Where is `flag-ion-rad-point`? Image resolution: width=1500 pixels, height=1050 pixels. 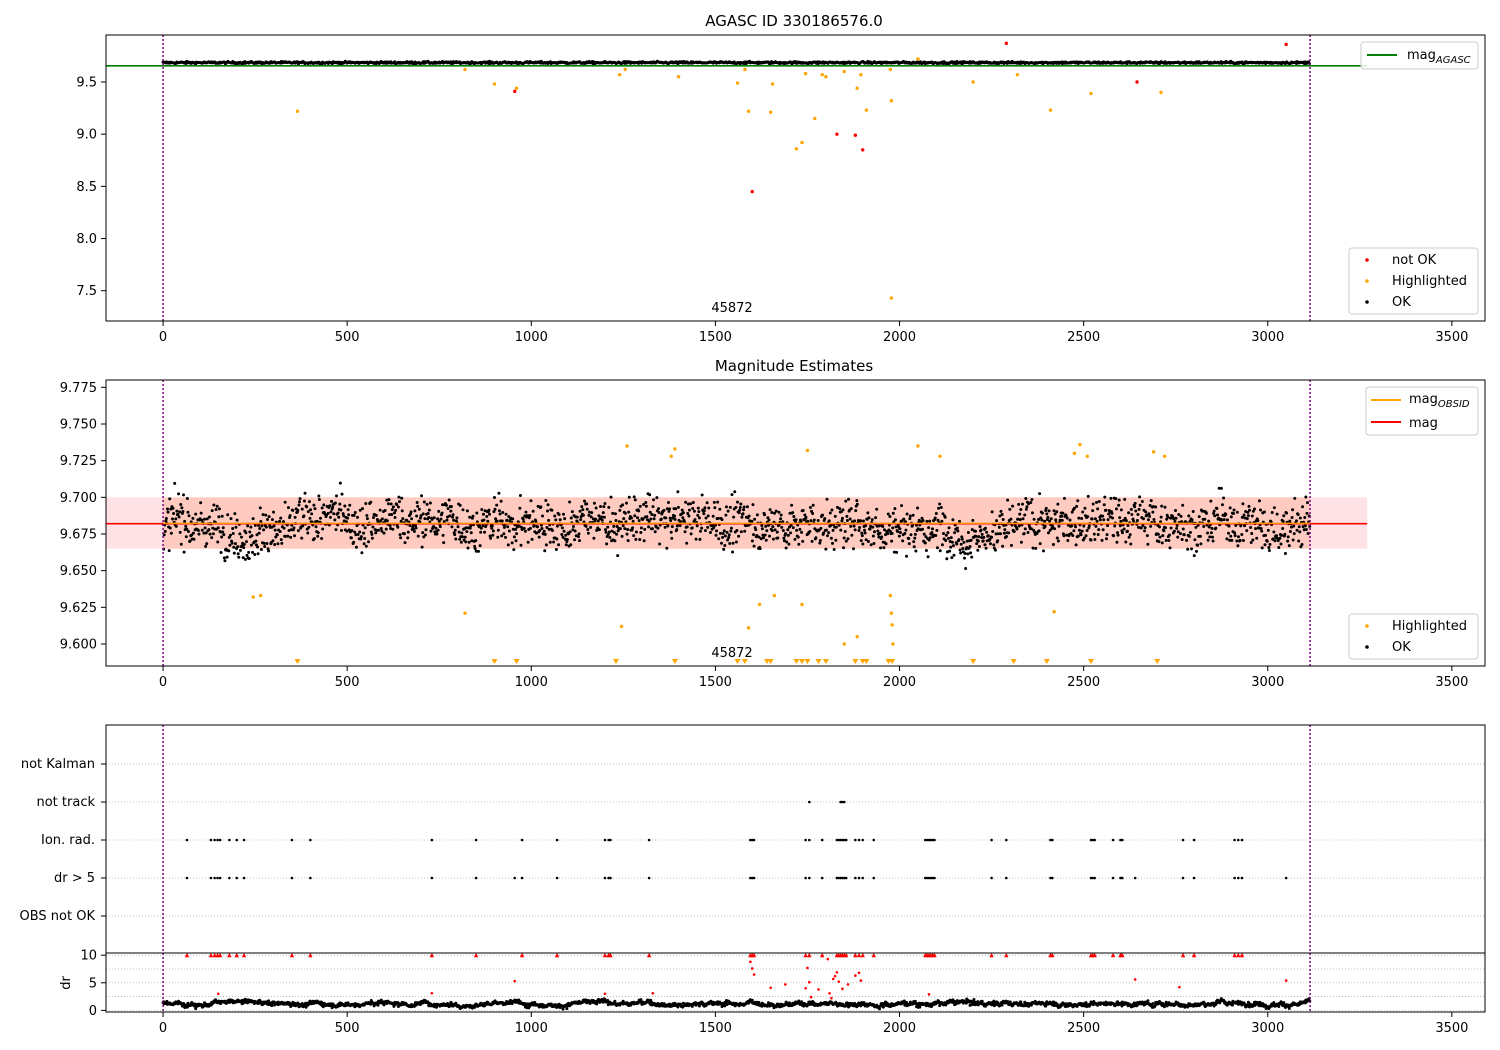 flag-ion-rad-point is located at coordinates (557, 840).